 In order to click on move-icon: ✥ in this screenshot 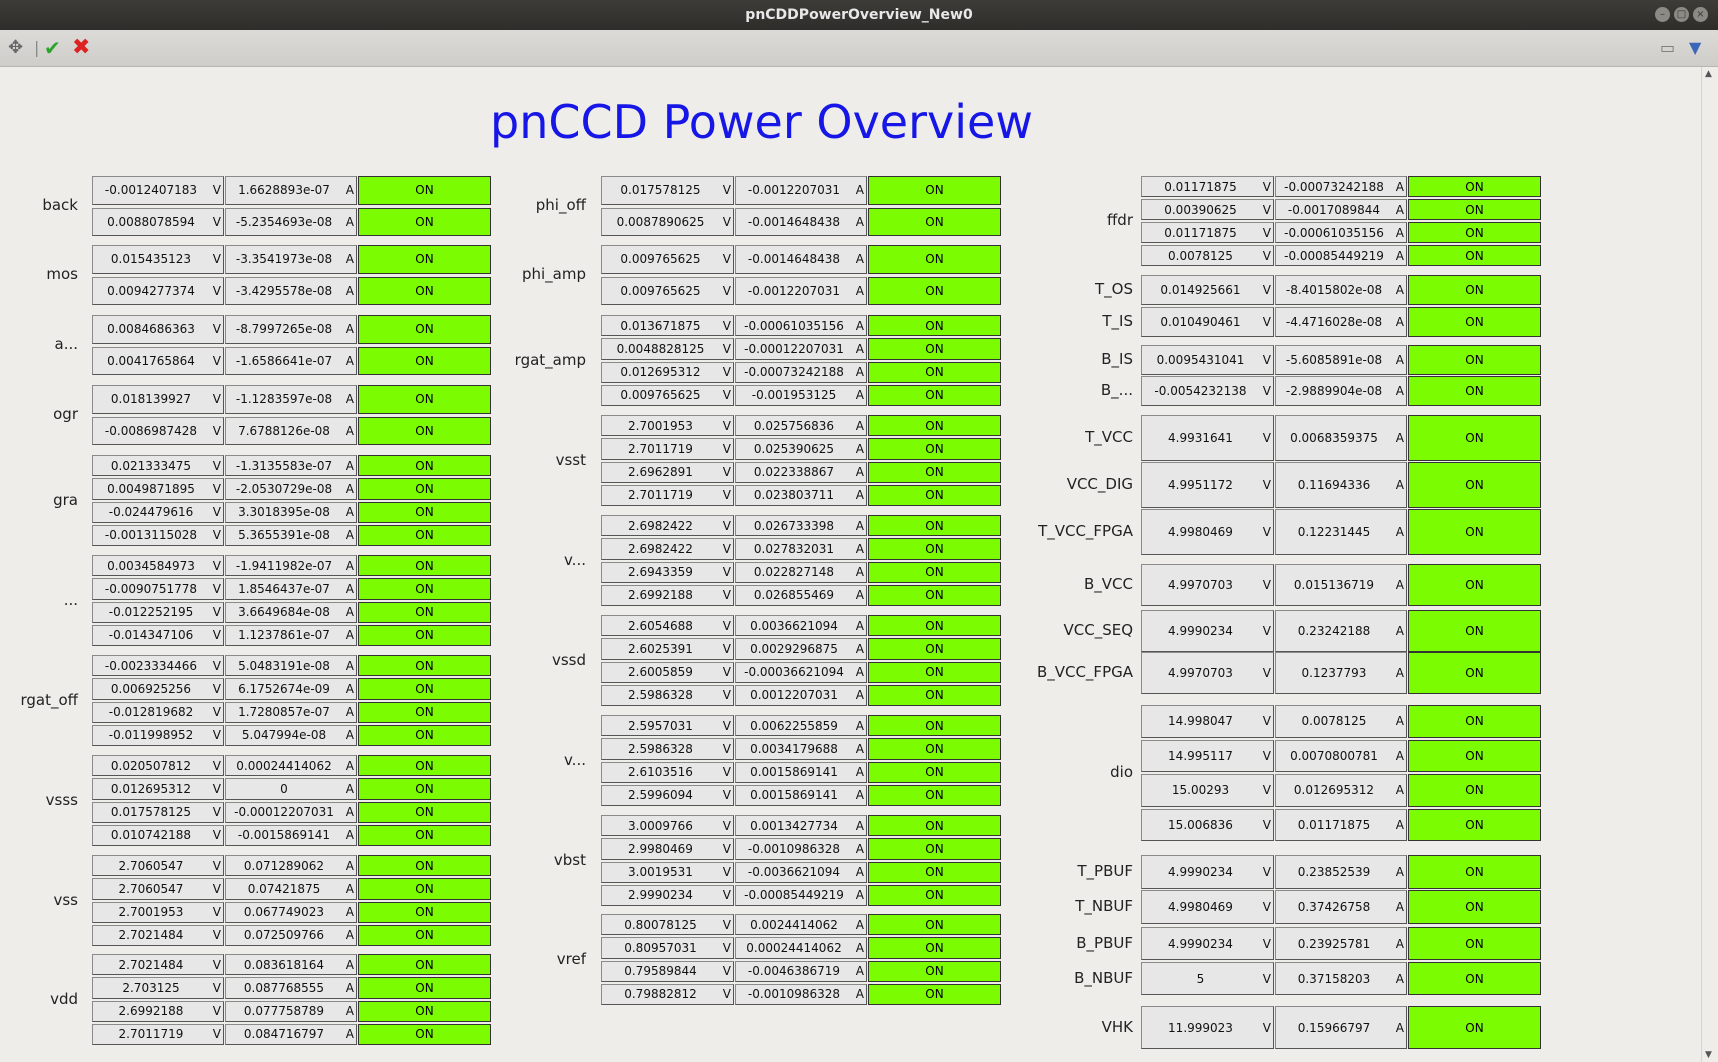, I will do `click(15, 48)`.